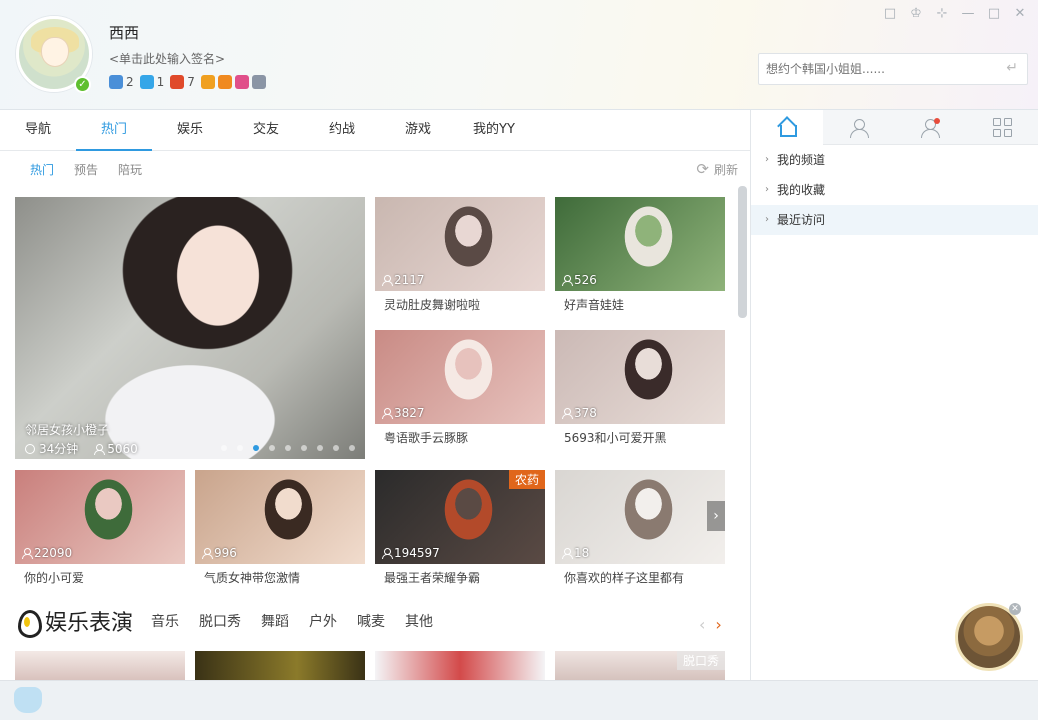 The height and width of the screenshot is (720, 1038). What do you see at coordinates (894, 160) in the screenshot?
I see `tree-item: › 我的频道` at bounding box center [894, 160].